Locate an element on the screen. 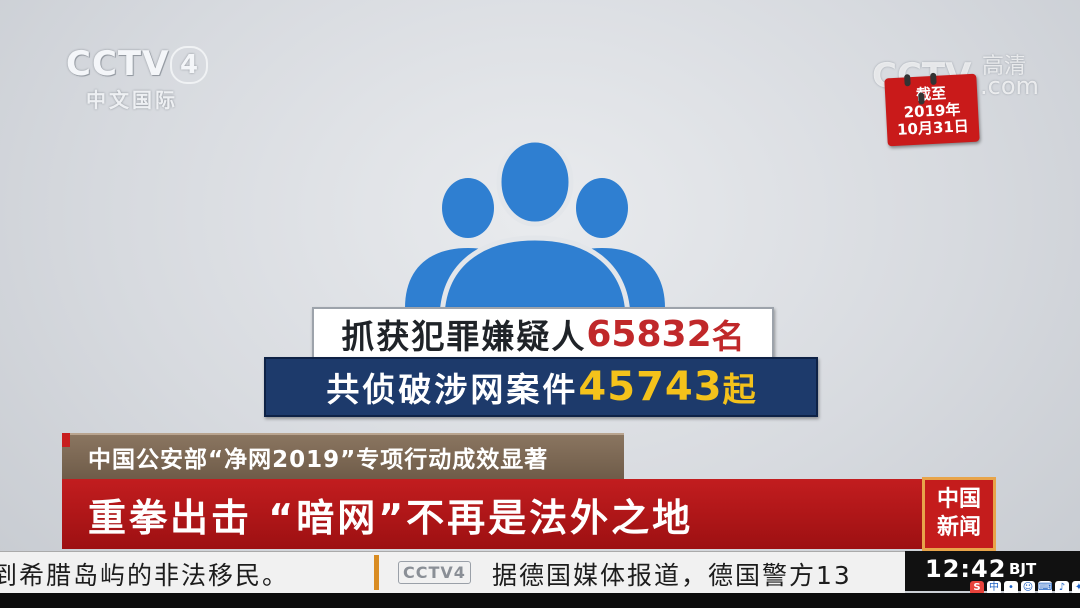 The image size is (1080, 608). cases-stat-box: 共侦破涉网案件 45743 起 is located at coordinates (541, 387).